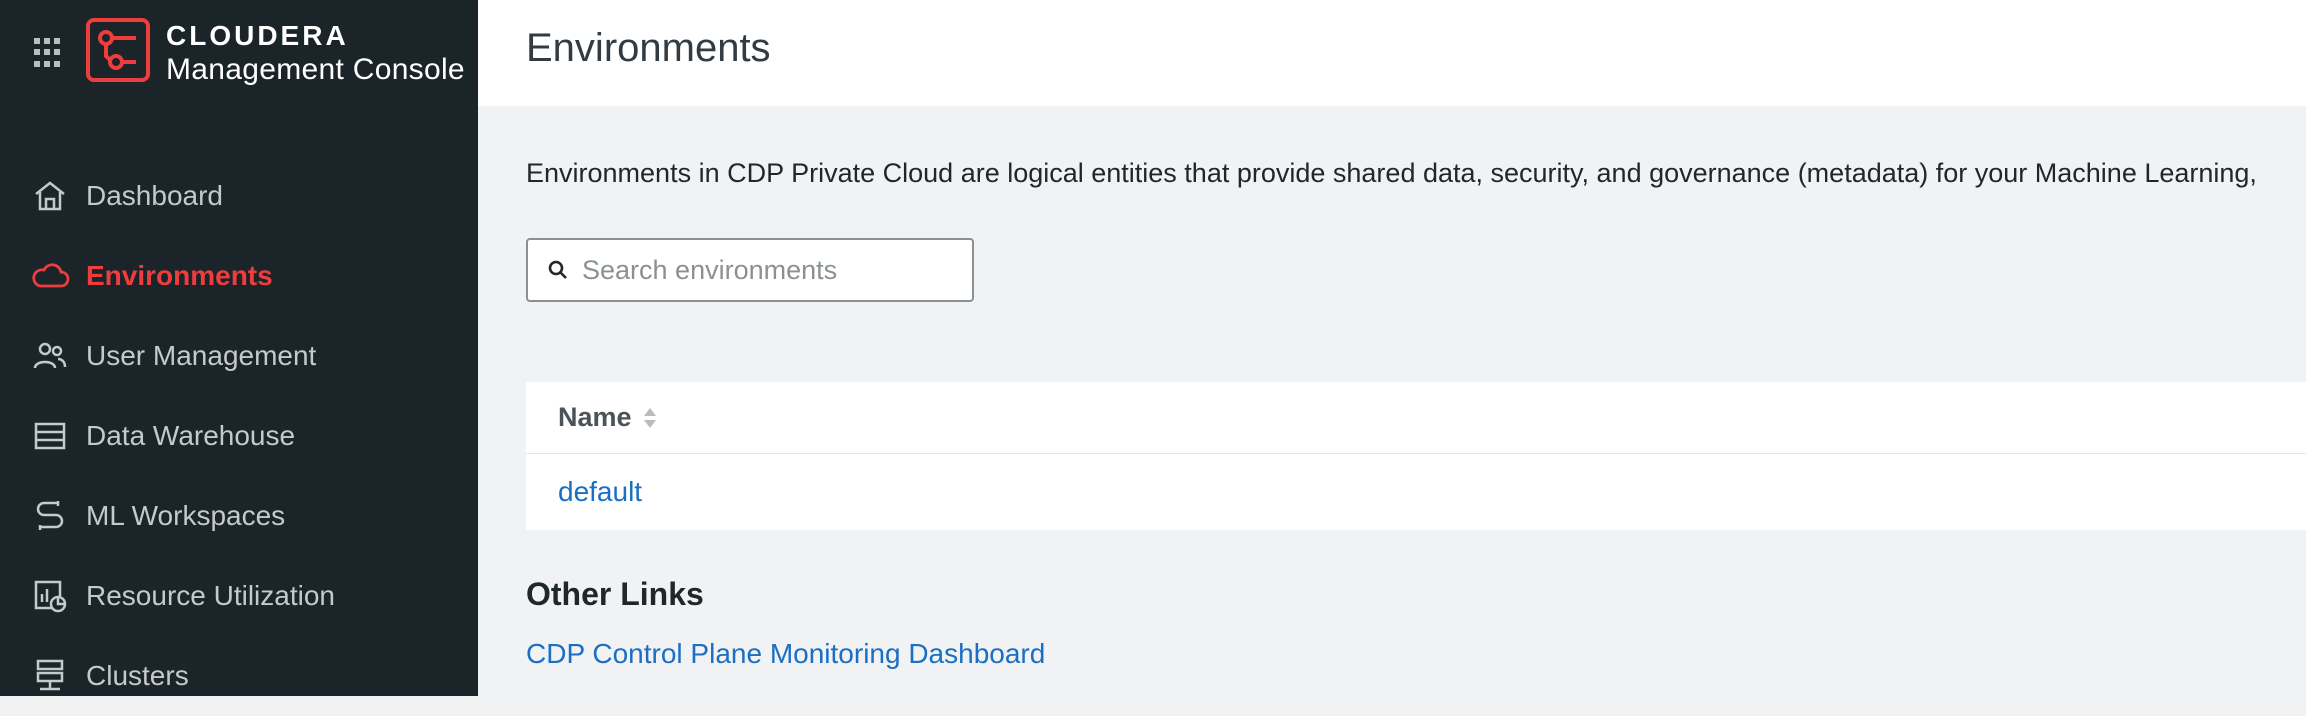  Describe the element at coordinates (595, 417) in the screenshot. I see `column-header-label: Name` at that location.